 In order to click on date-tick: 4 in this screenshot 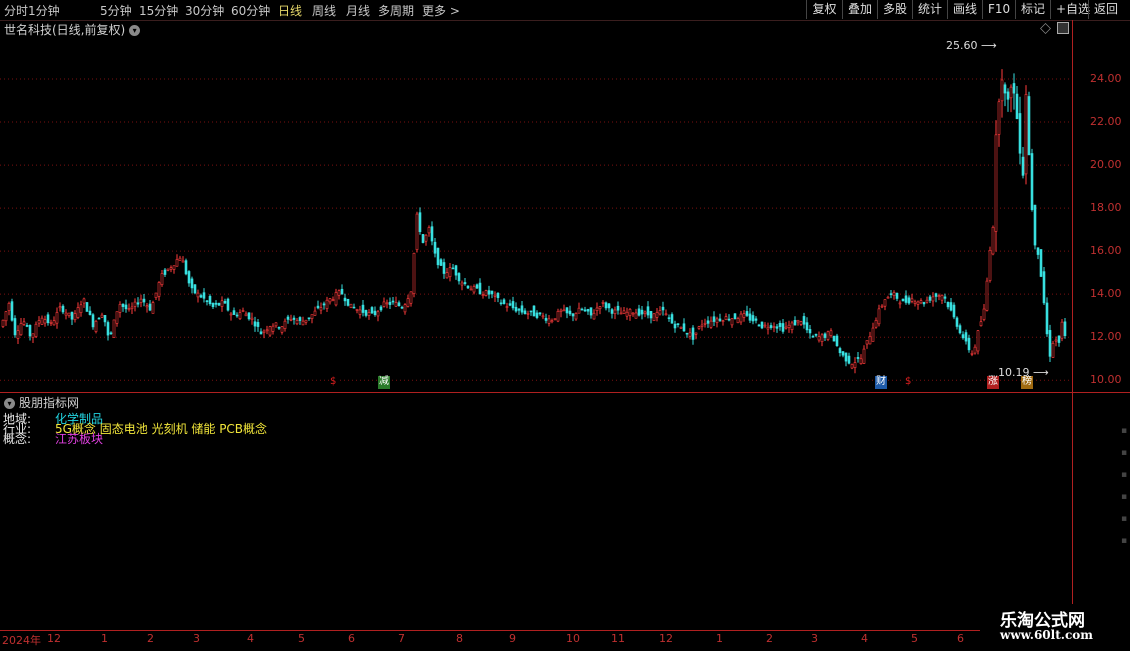, I will do `click(250, 638)`.